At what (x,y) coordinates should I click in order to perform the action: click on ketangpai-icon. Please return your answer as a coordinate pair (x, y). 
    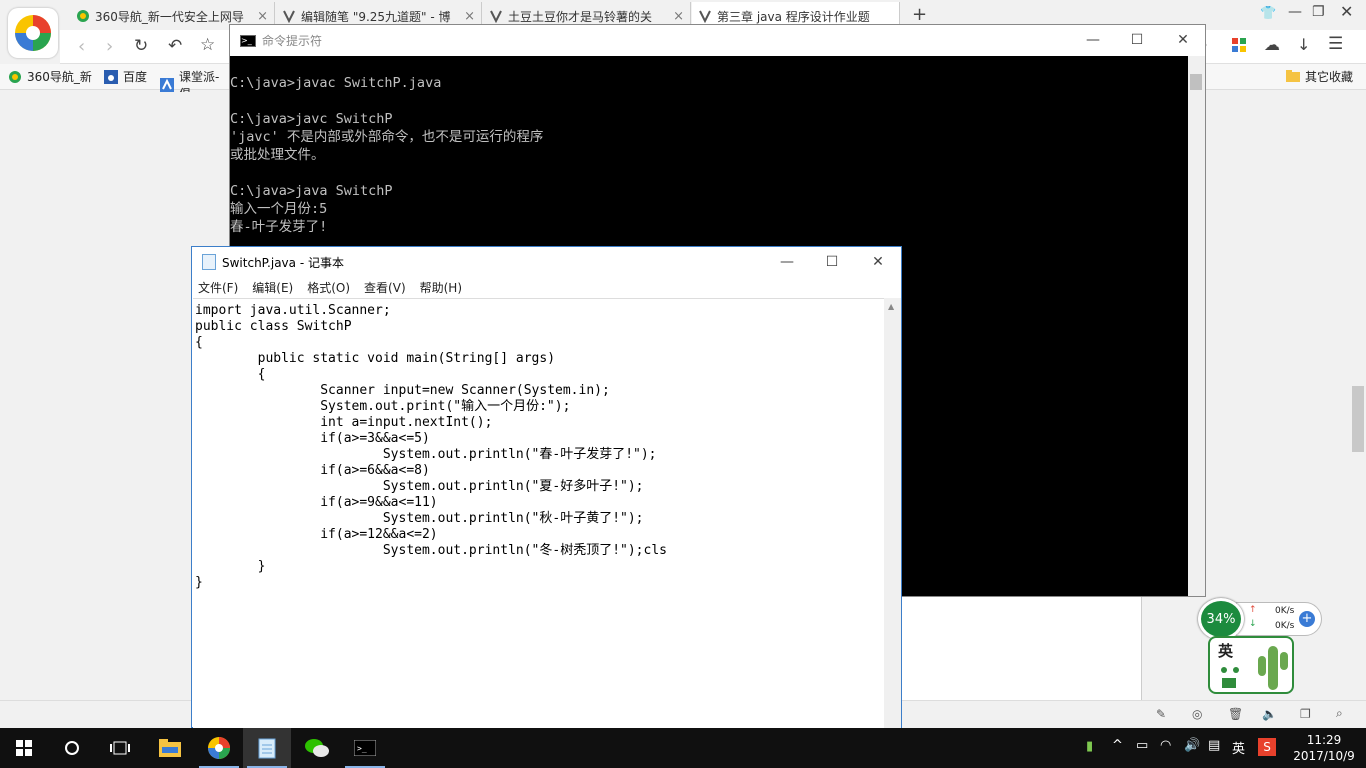
    Looking at the image, I should click on (167, 85).